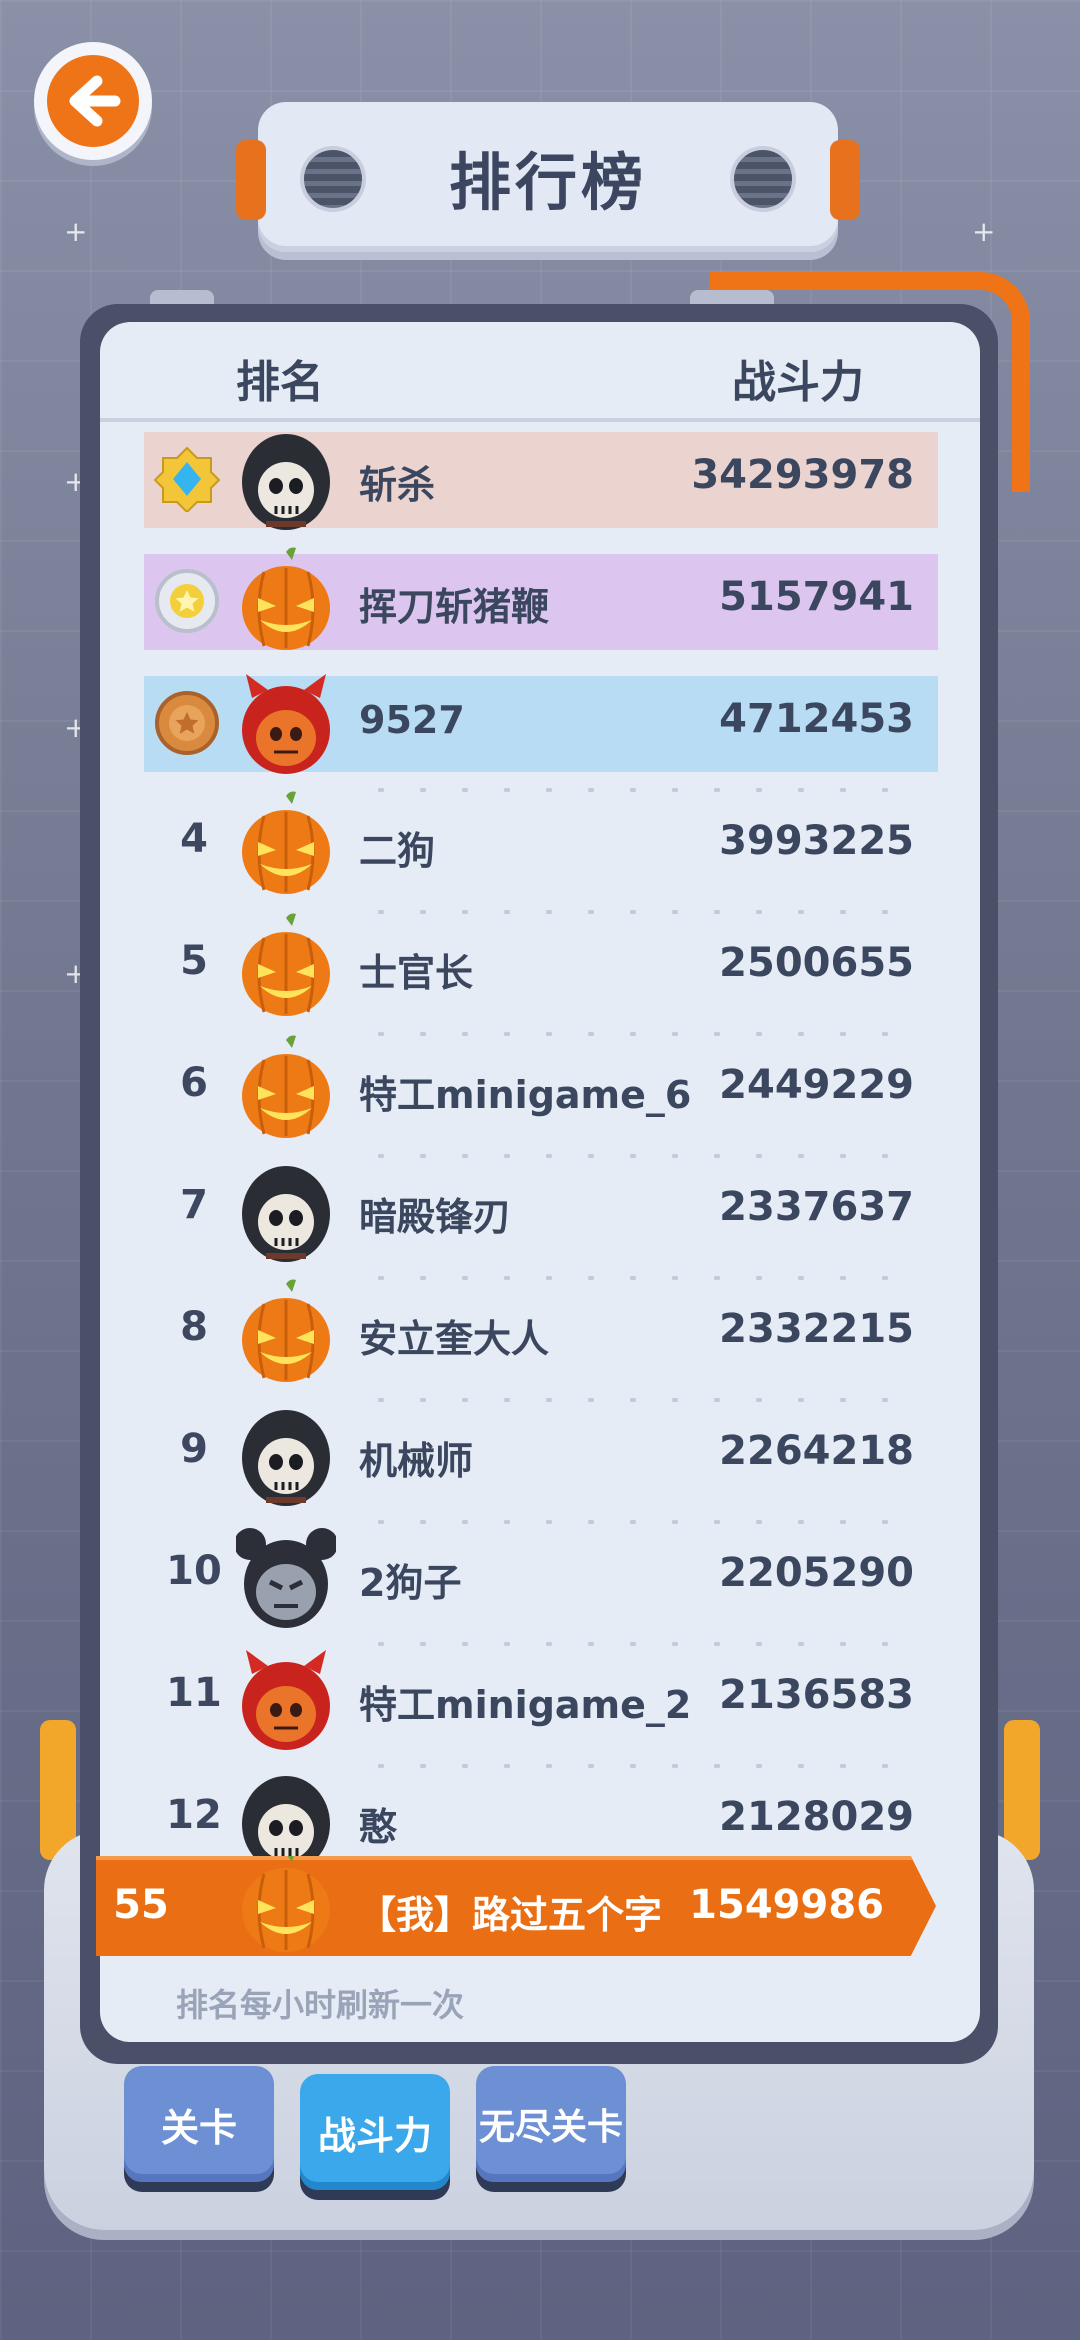 Image resolution: width=1080 pixels, height=2340 pixels. I want to click on rank-number: 4, so click(194, 839).